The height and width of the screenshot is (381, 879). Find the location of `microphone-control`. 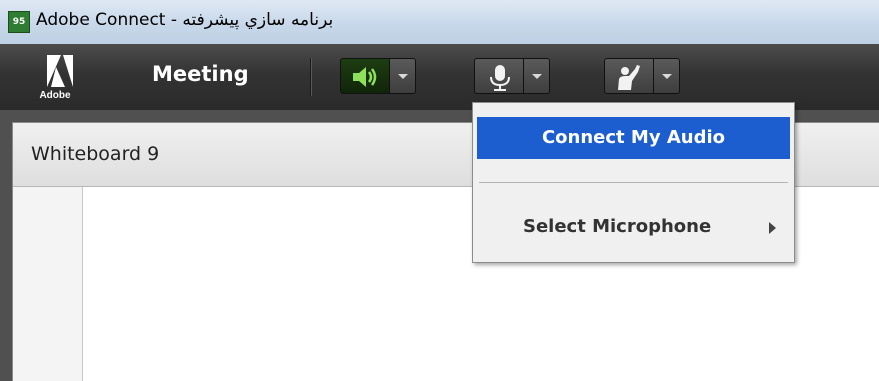

microphone-control is located at coordinates (512, 76).